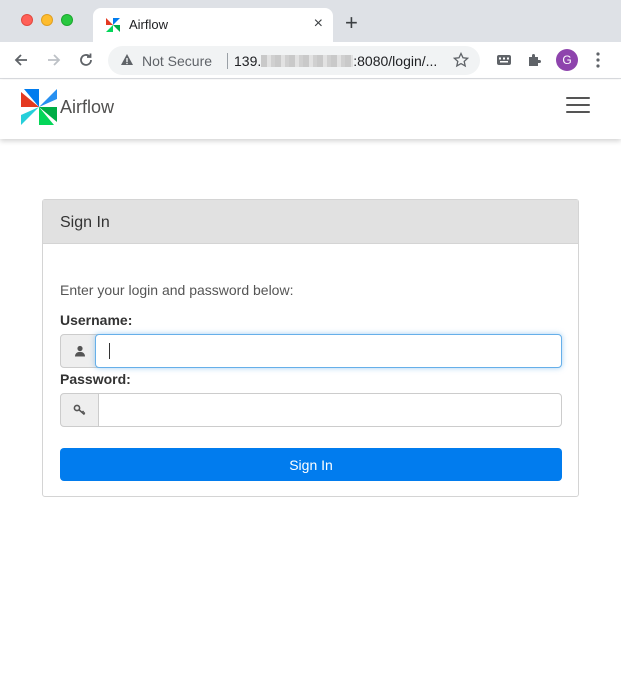 The image size is (621, 694). I want to click on profile-avatar: G, so click(567, 60).